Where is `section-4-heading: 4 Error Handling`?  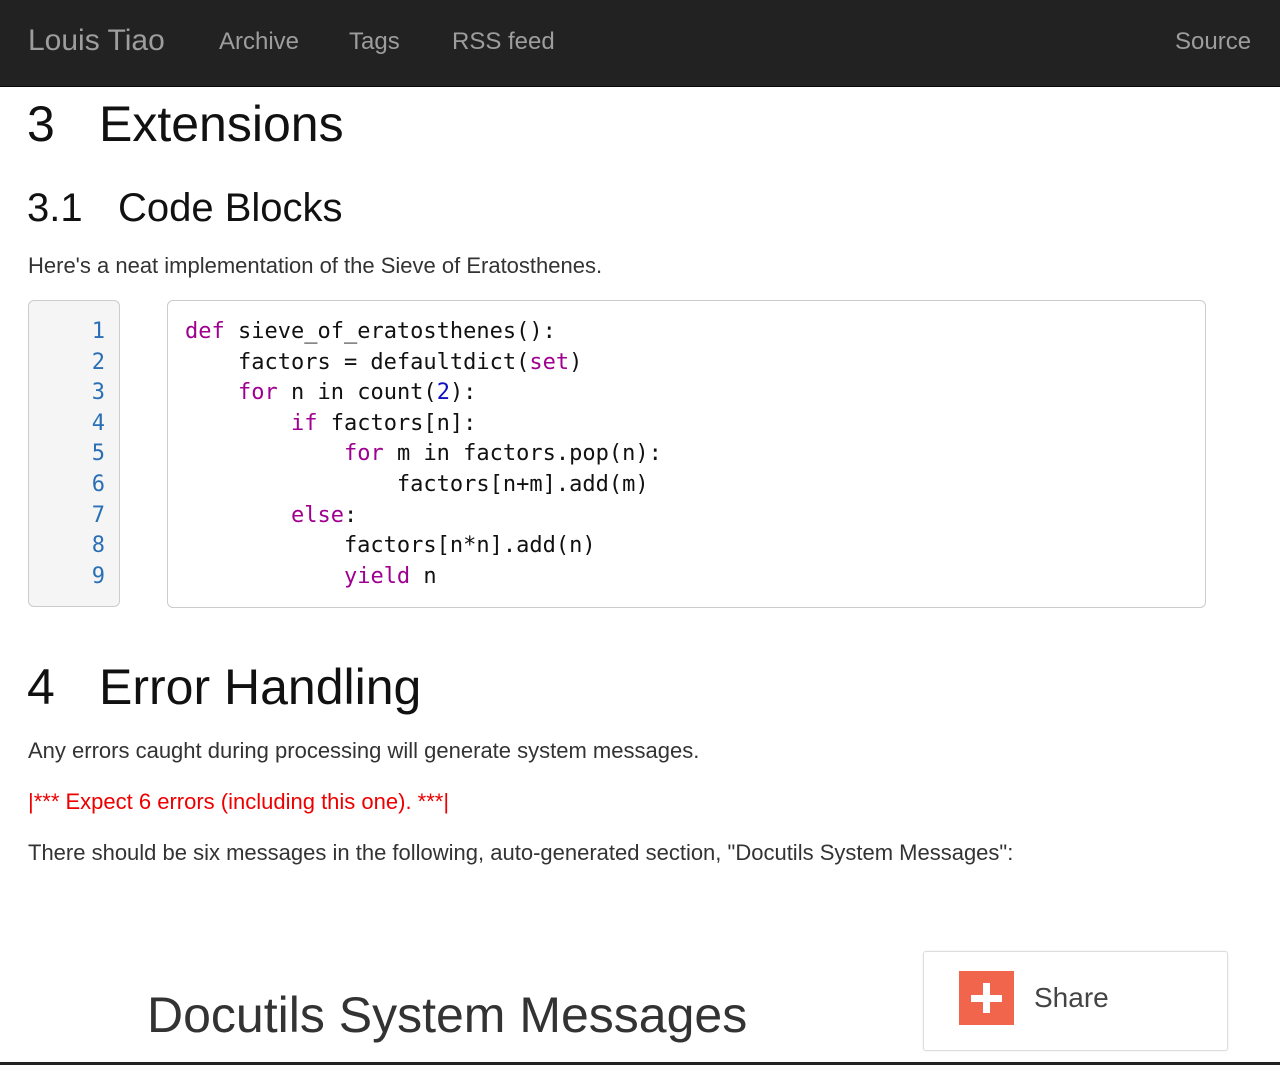
section-4-heading: 4 Error Handling is located at coordinates (224, 687).